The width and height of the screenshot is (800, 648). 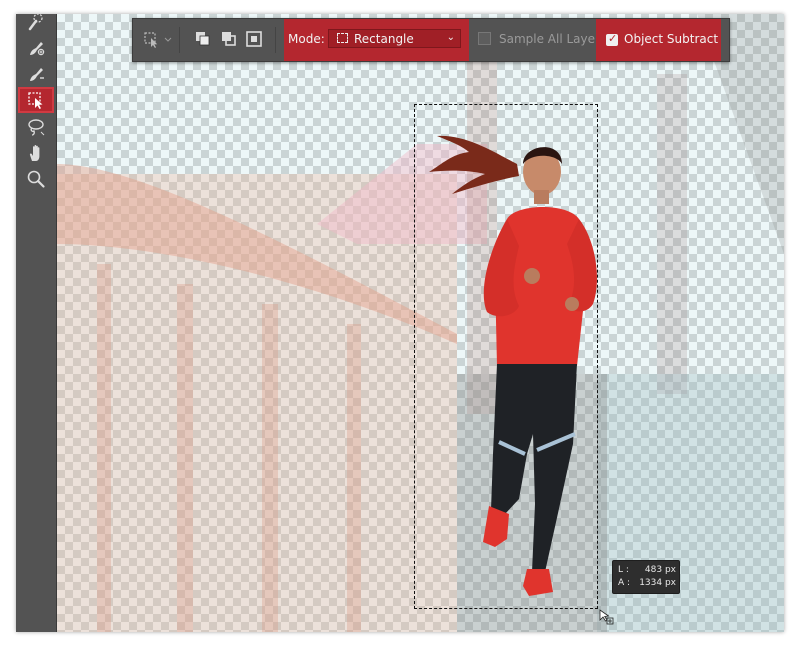 What do you see at coordinates (660, 570) in the screenshot?
I see `width-value: 483 px` at bounding box center [660, 570].